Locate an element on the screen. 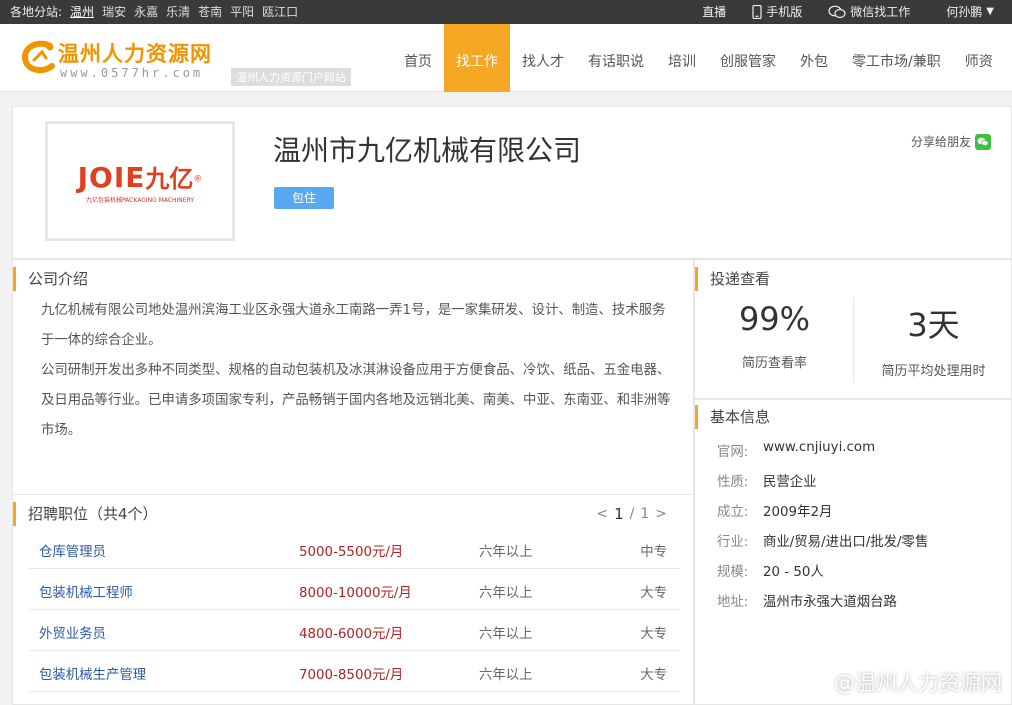  view-rate-stat: 99% 简历查看率 is located at coordinates (774, 335).